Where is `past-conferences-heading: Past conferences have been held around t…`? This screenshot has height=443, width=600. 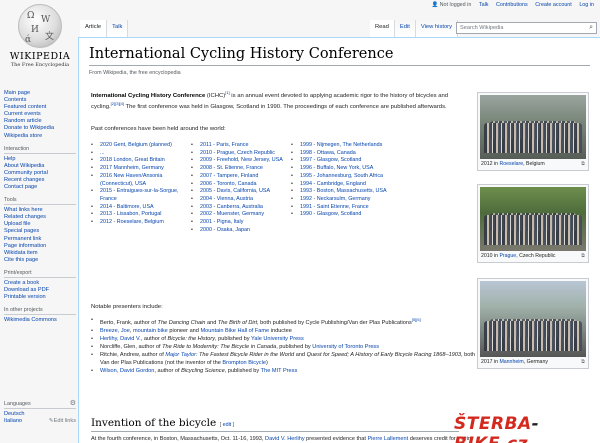
past-conferences-heading: Past conferences have been held around t… is located at coordinates (158, 129).